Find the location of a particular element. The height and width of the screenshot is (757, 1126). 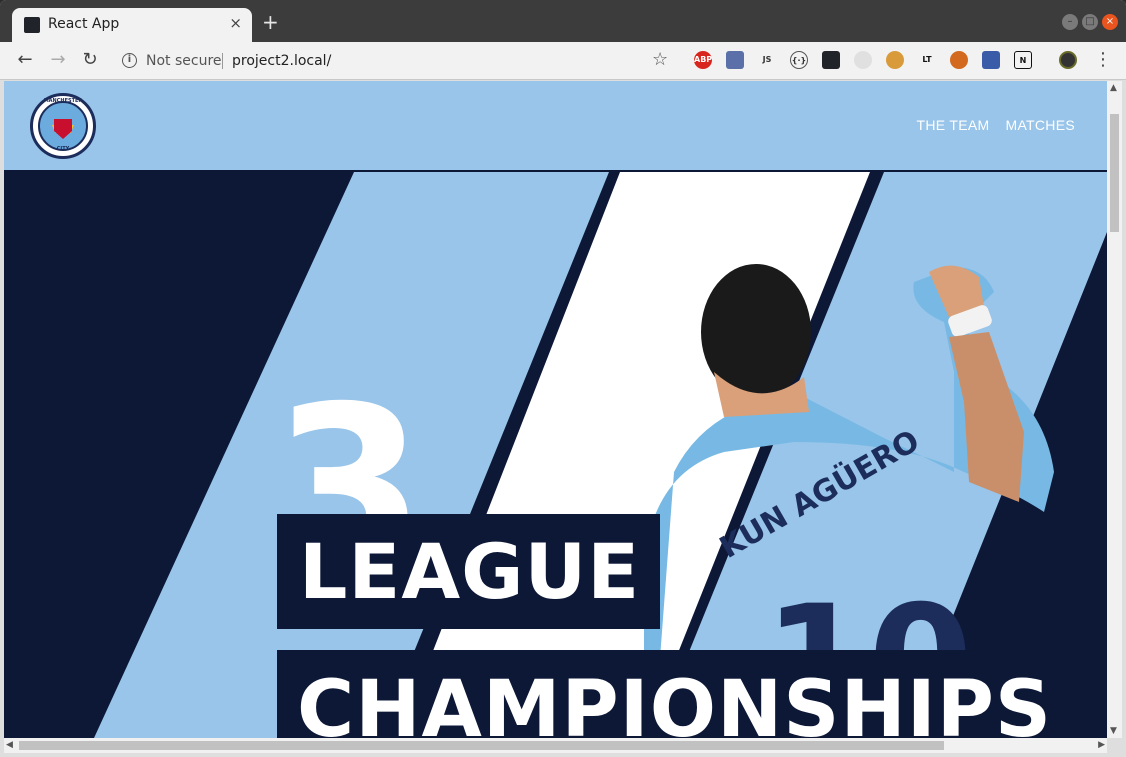

address-bar: i Not secure project2.local/ is located at coordinates (400, 61).